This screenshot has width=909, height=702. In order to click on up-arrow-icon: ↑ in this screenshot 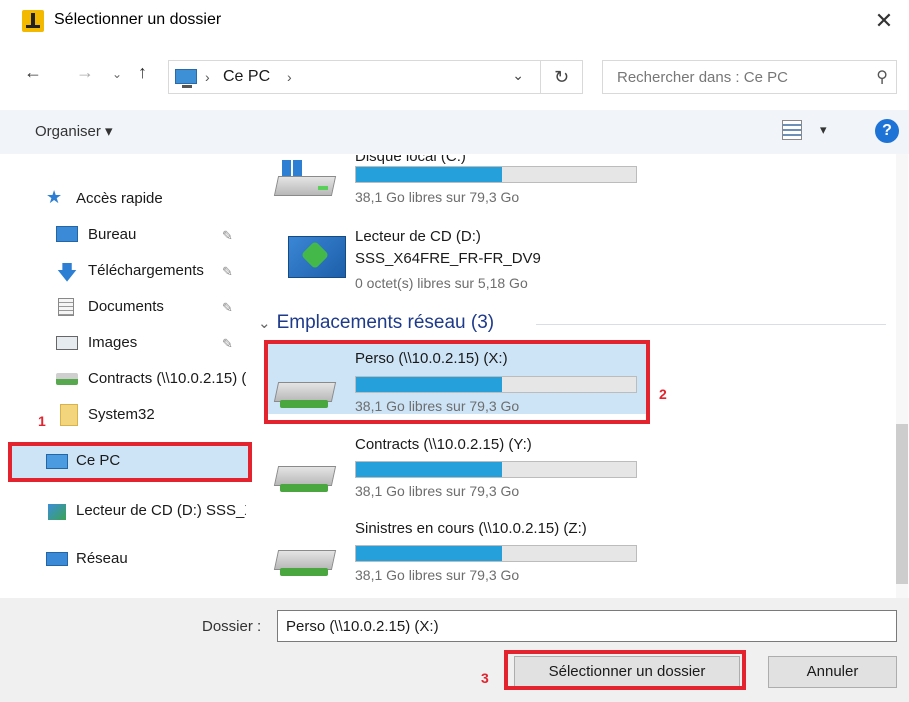, I will do `click(142, 72)`.